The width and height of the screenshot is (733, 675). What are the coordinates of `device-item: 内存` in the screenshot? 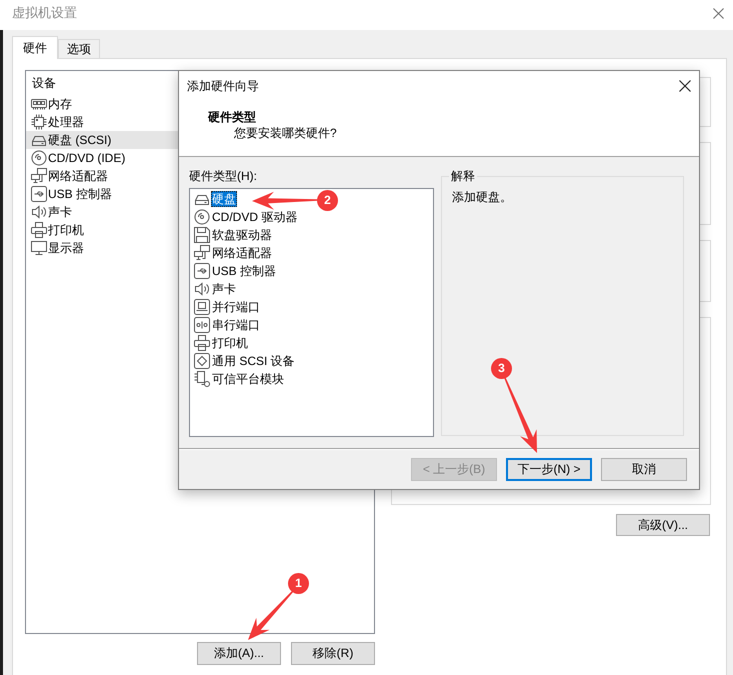 It's located at (102, 104).